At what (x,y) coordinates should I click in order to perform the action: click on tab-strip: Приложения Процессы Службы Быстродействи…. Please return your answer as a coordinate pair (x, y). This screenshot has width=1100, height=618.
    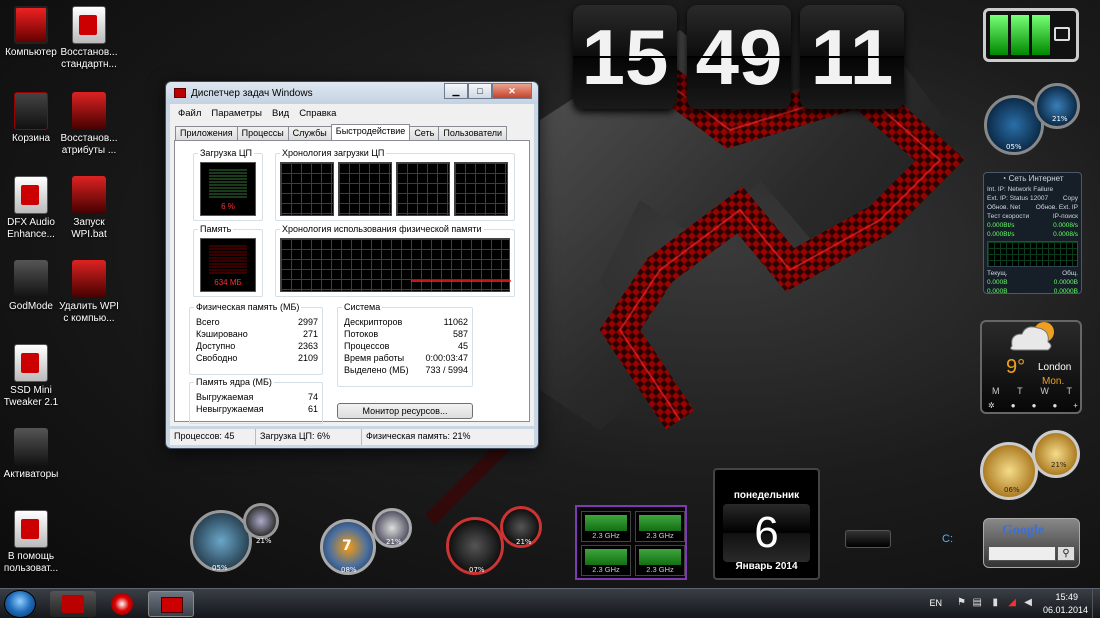
    Looking at the image, I should click on (352, 131).